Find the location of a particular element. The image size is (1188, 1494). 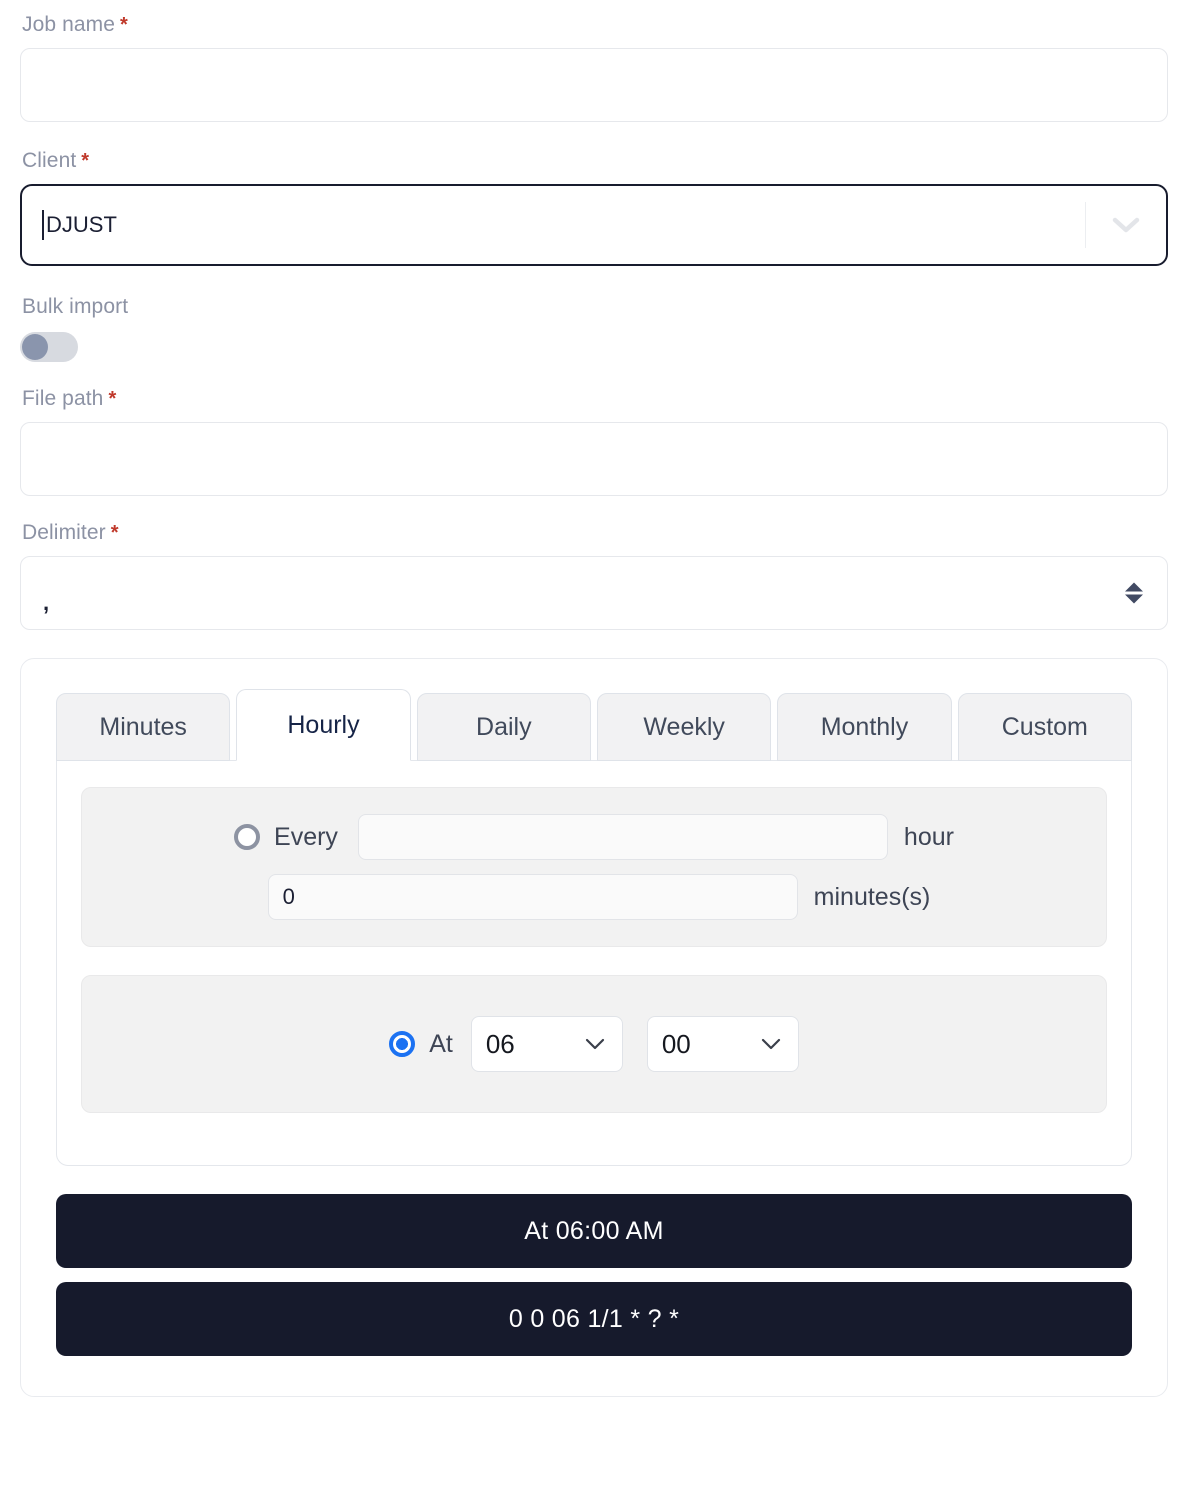

updown-arrows-icon is located at coordinates (1134, 593).